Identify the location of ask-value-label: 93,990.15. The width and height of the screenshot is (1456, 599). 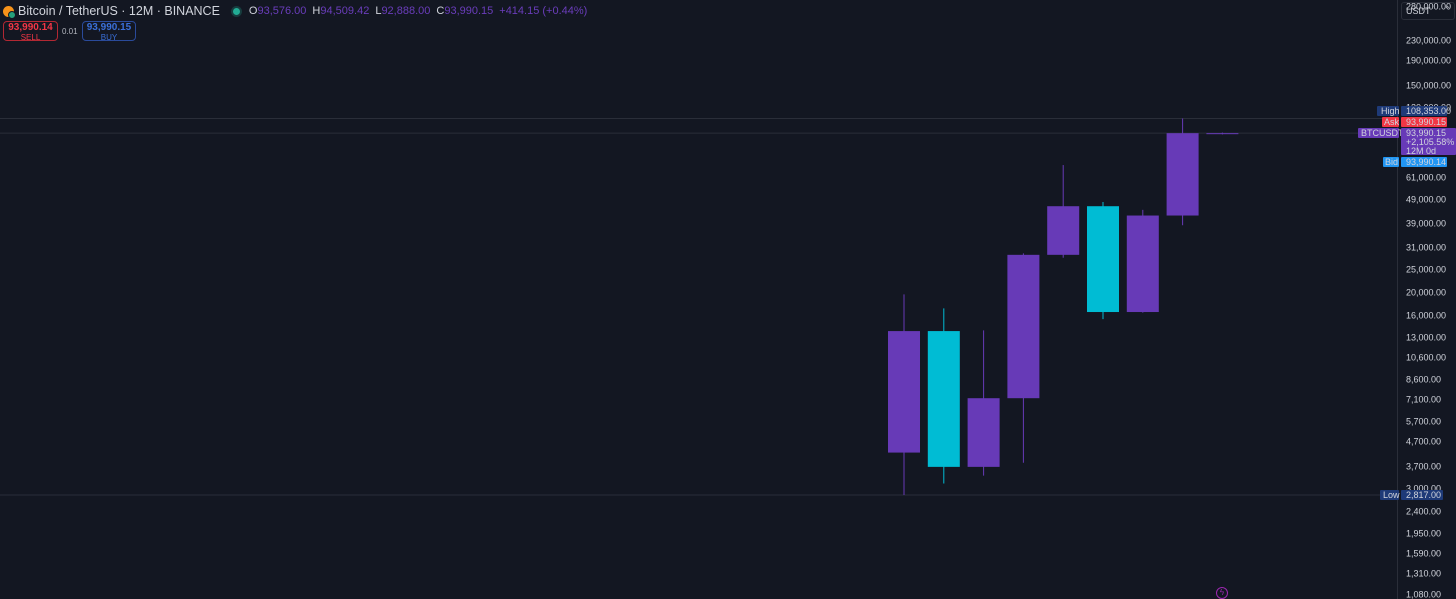
(1426, 122).